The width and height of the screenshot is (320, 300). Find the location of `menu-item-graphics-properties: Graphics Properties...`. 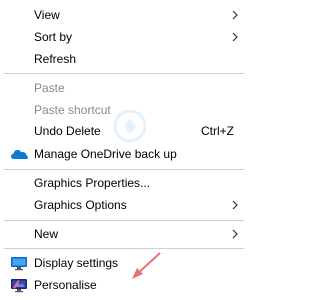

menu-item-graphics-properties: Graphics Properties... is located at coordinates (125, 183).